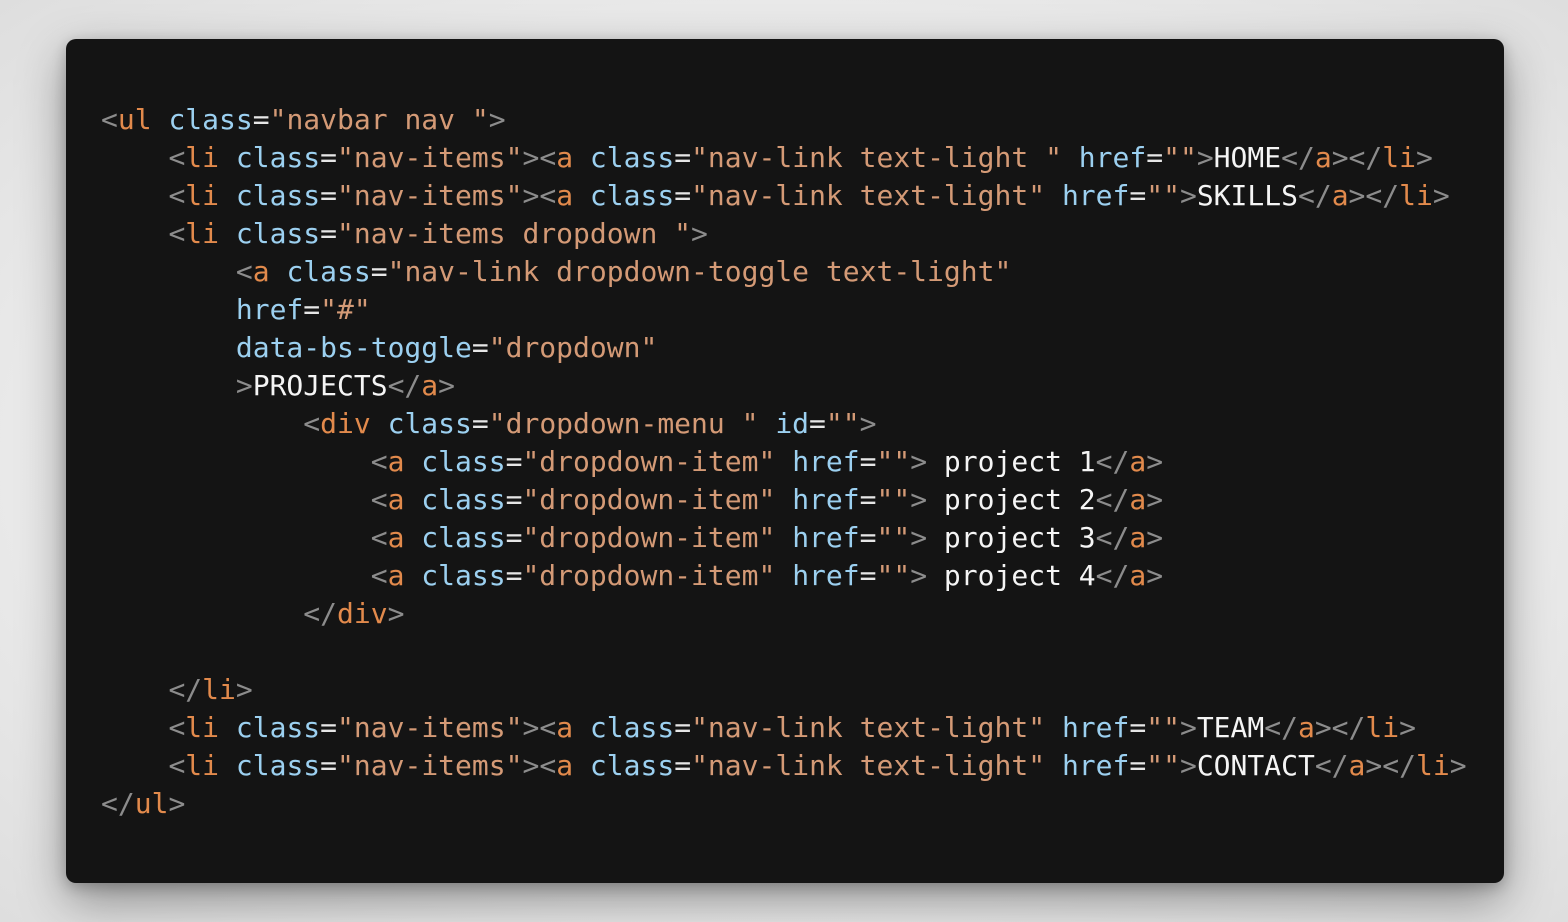 The height and width of the screenshot is (922, 1568). Describe the element at coordinates (784, 120) in the screenshot. I see `code-line: <ul class="navbar nav ">` at that location.